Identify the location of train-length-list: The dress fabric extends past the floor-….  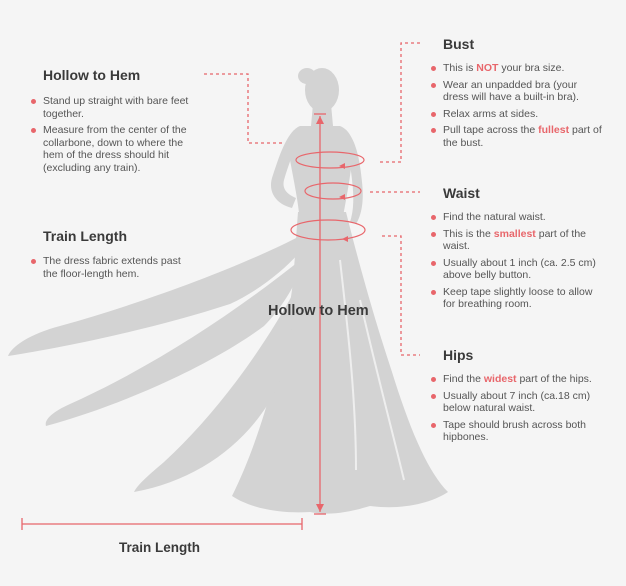
(114, 269).